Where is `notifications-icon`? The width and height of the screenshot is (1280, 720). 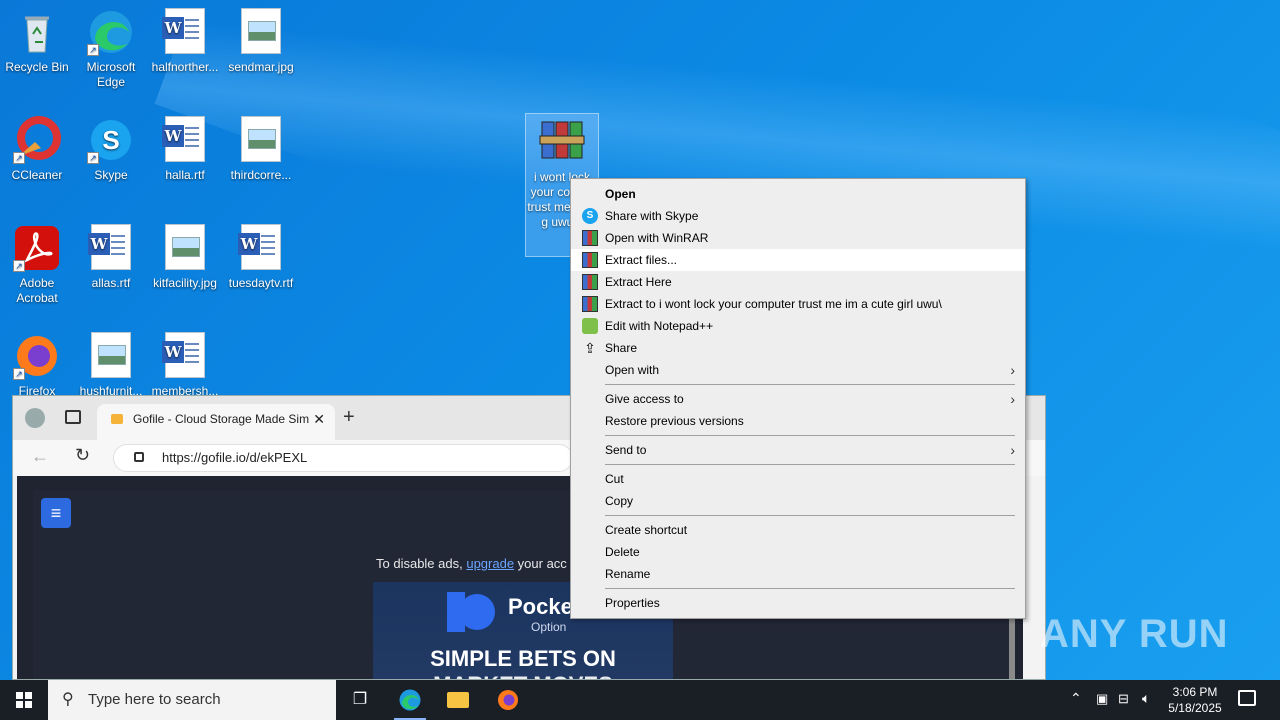 notifications-icon is located at coordinates (1247, 698).